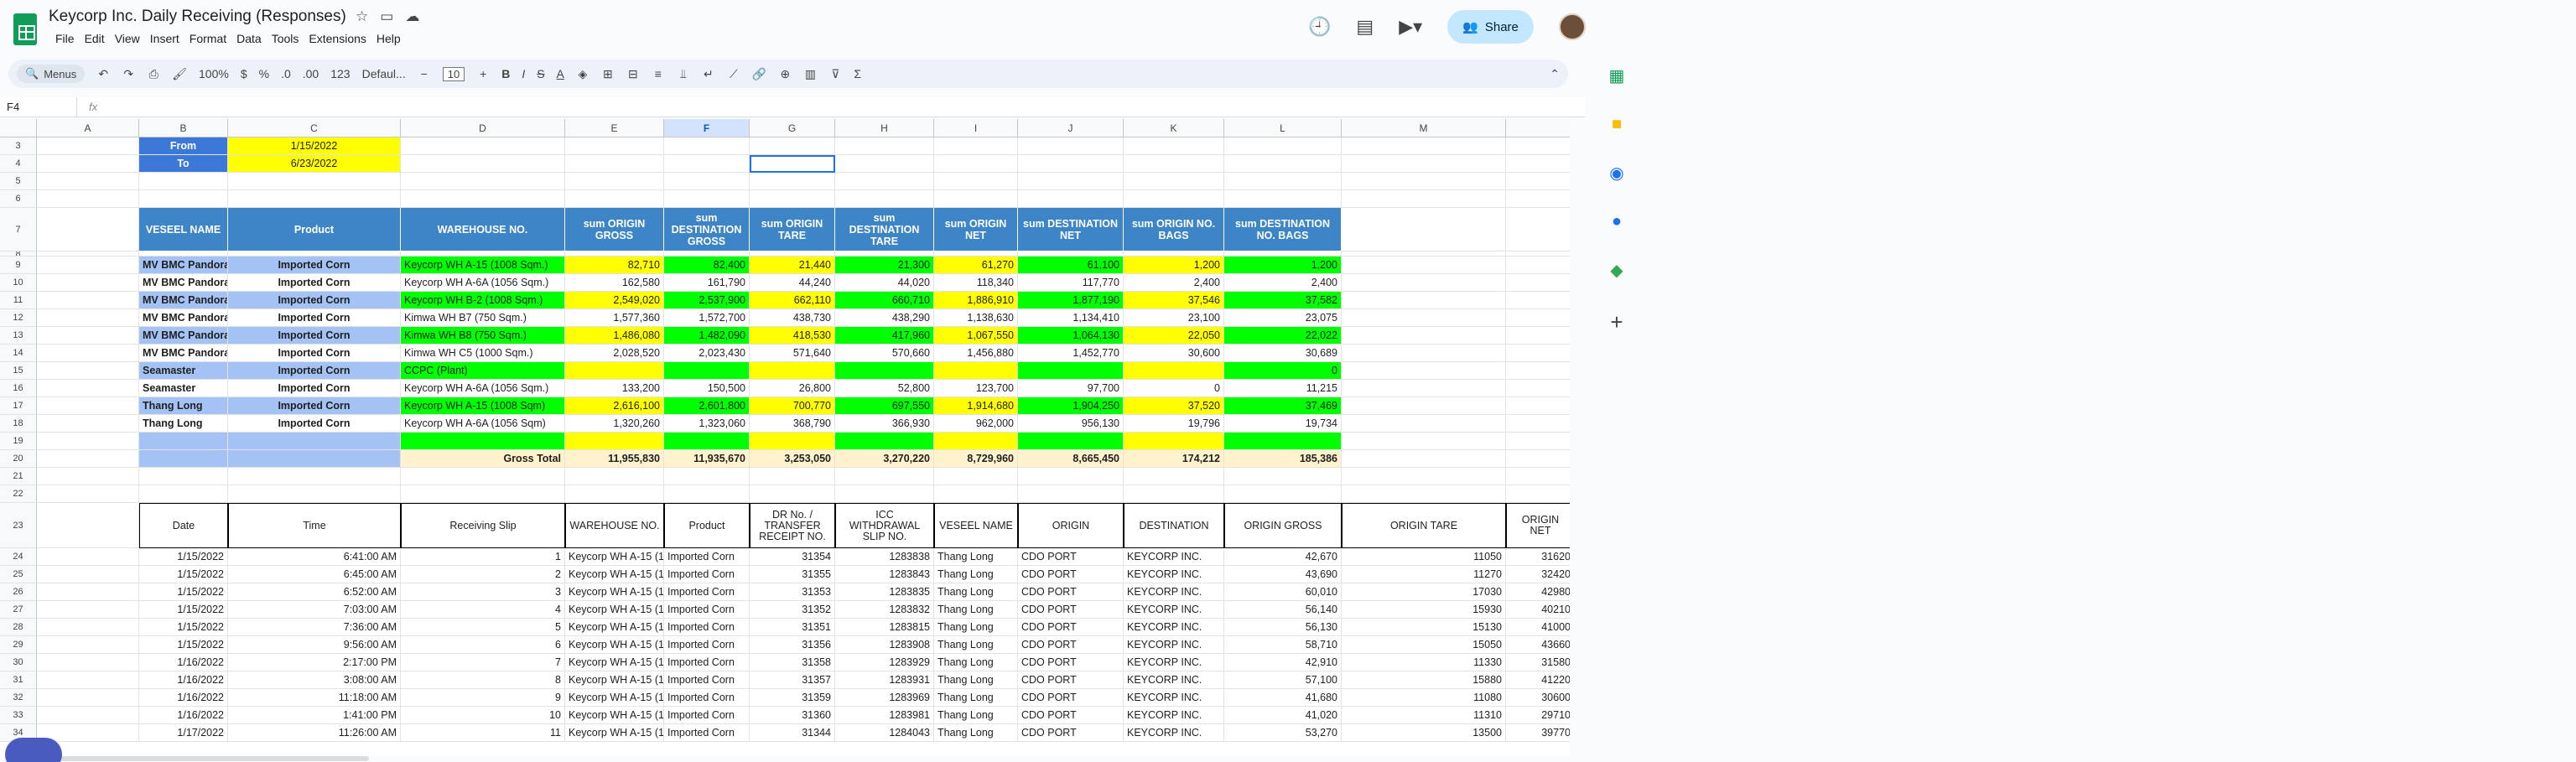  I want to click on cell: 1/15/2022, so click(183, 610).